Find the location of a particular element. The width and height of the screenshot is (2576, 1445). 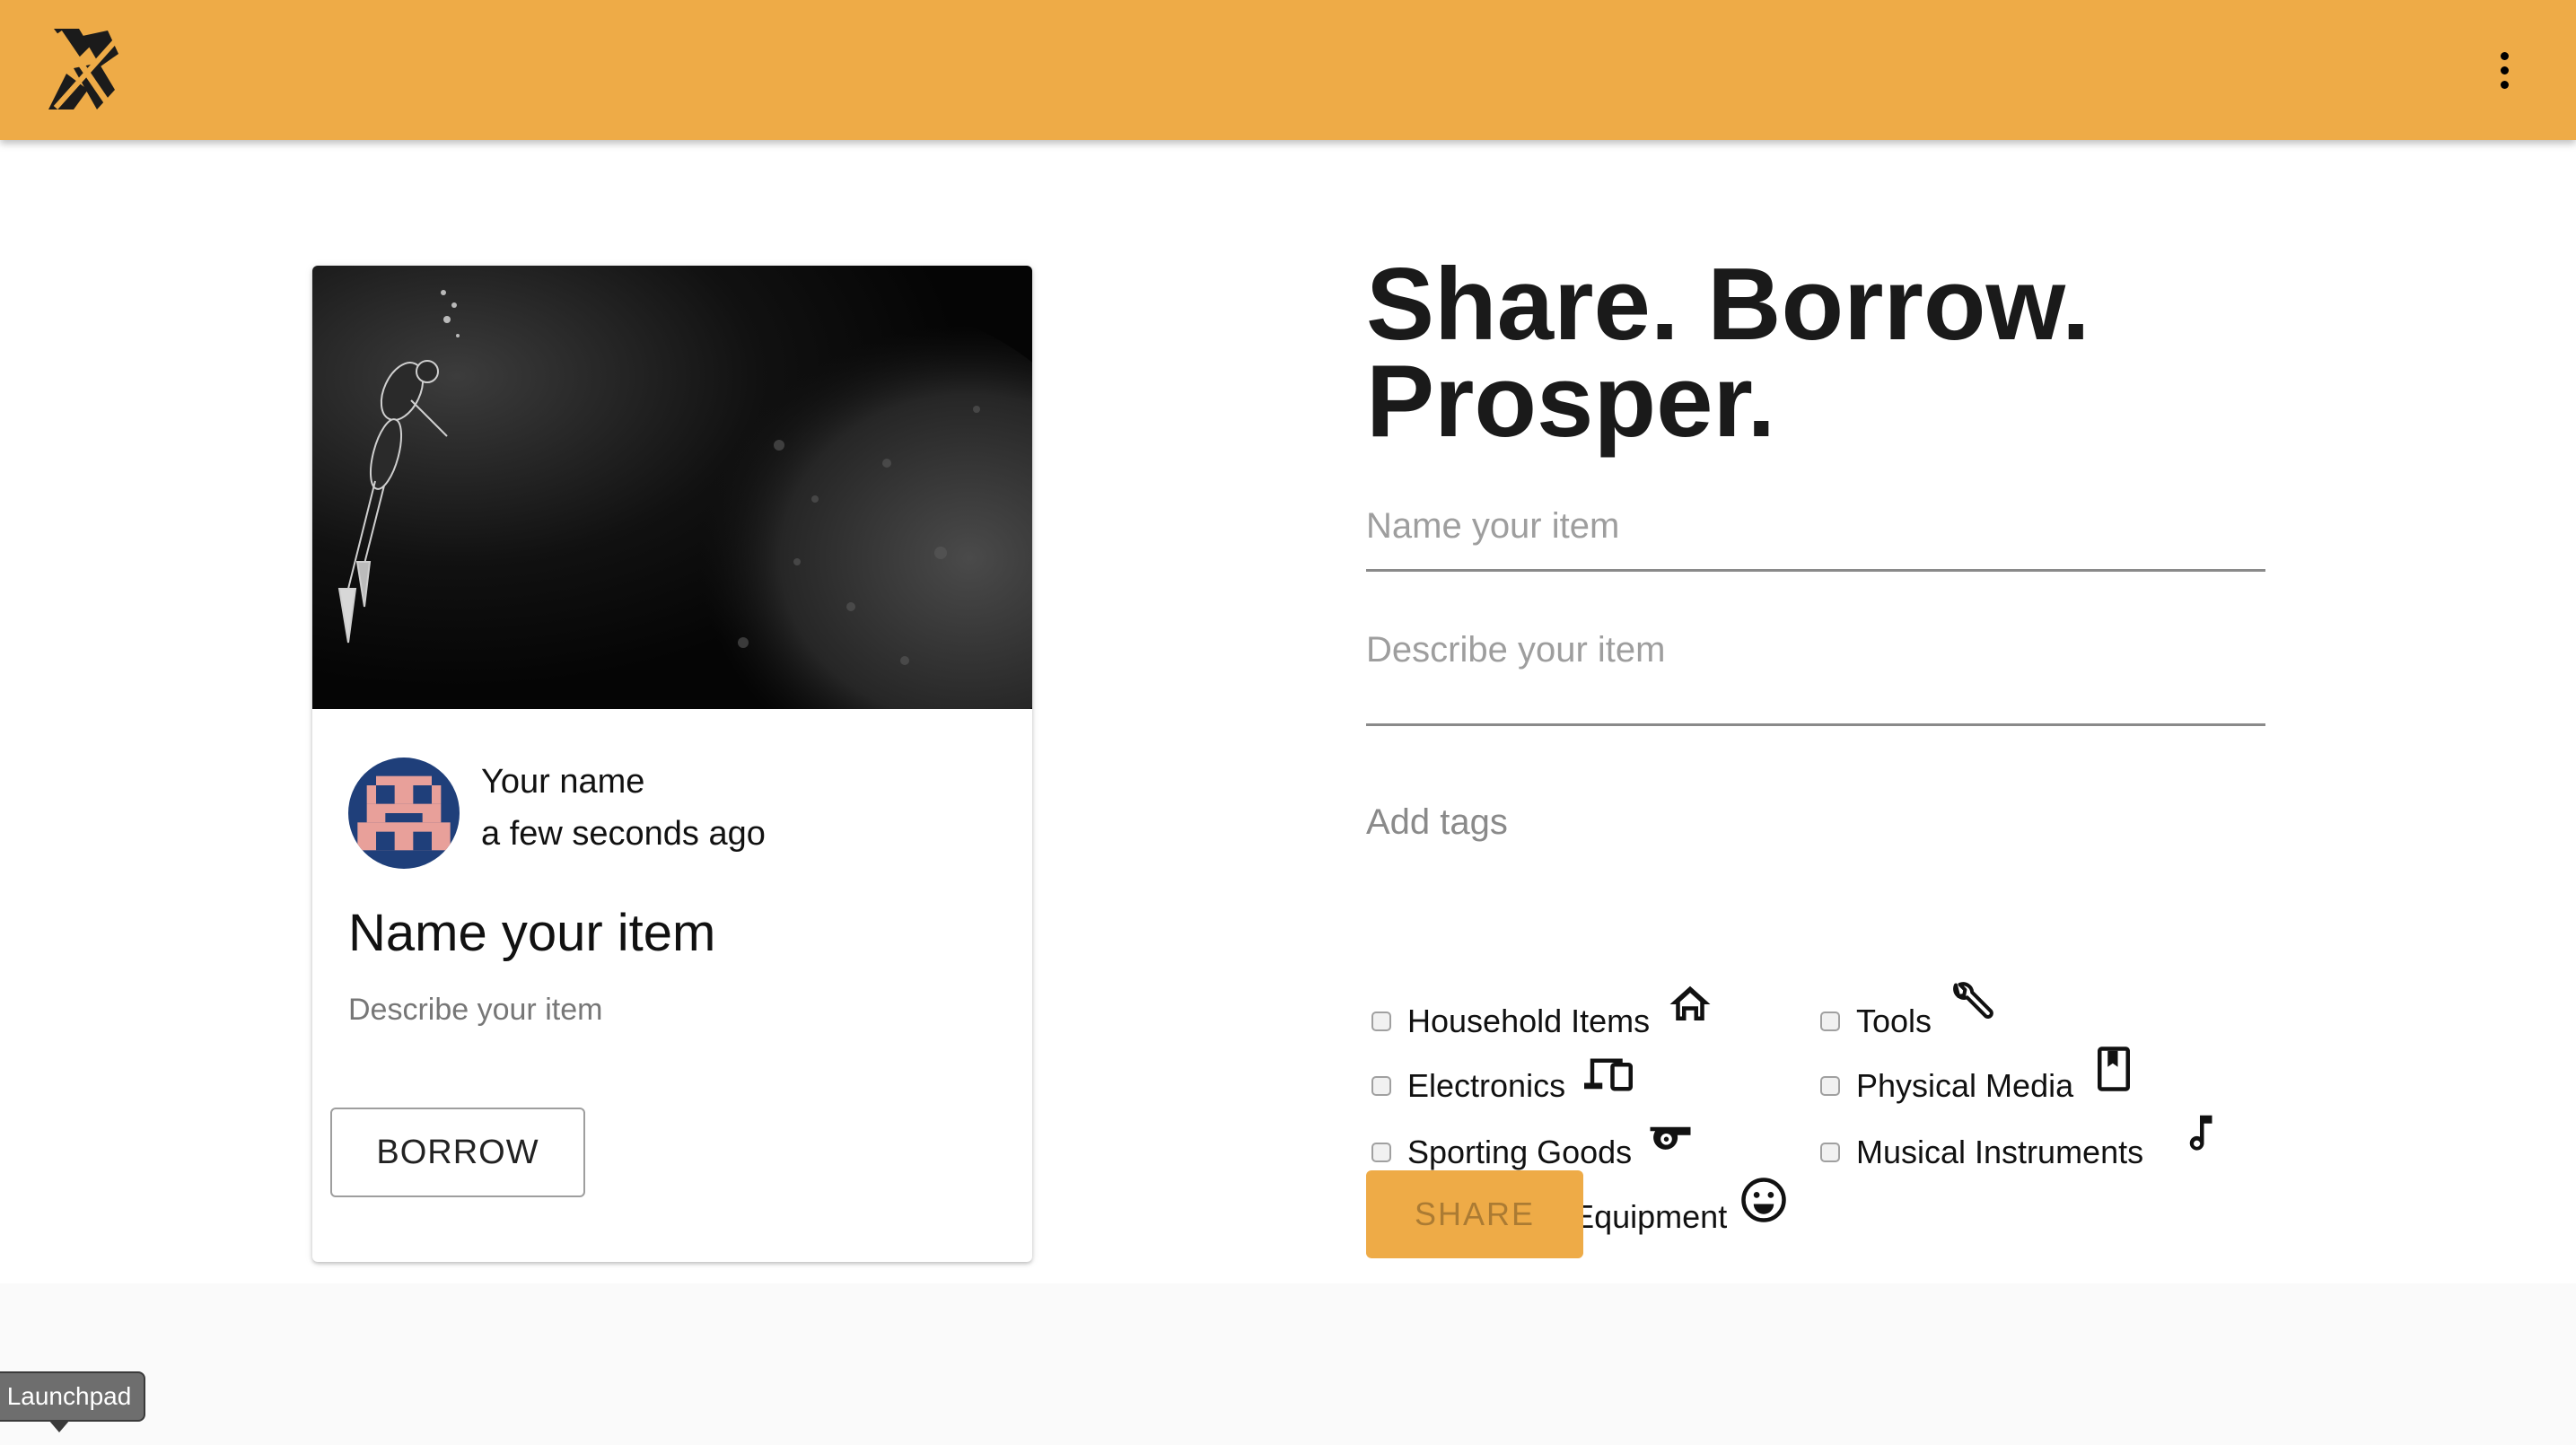

share-button: SHARE is located at coordinates (1474, 1214).